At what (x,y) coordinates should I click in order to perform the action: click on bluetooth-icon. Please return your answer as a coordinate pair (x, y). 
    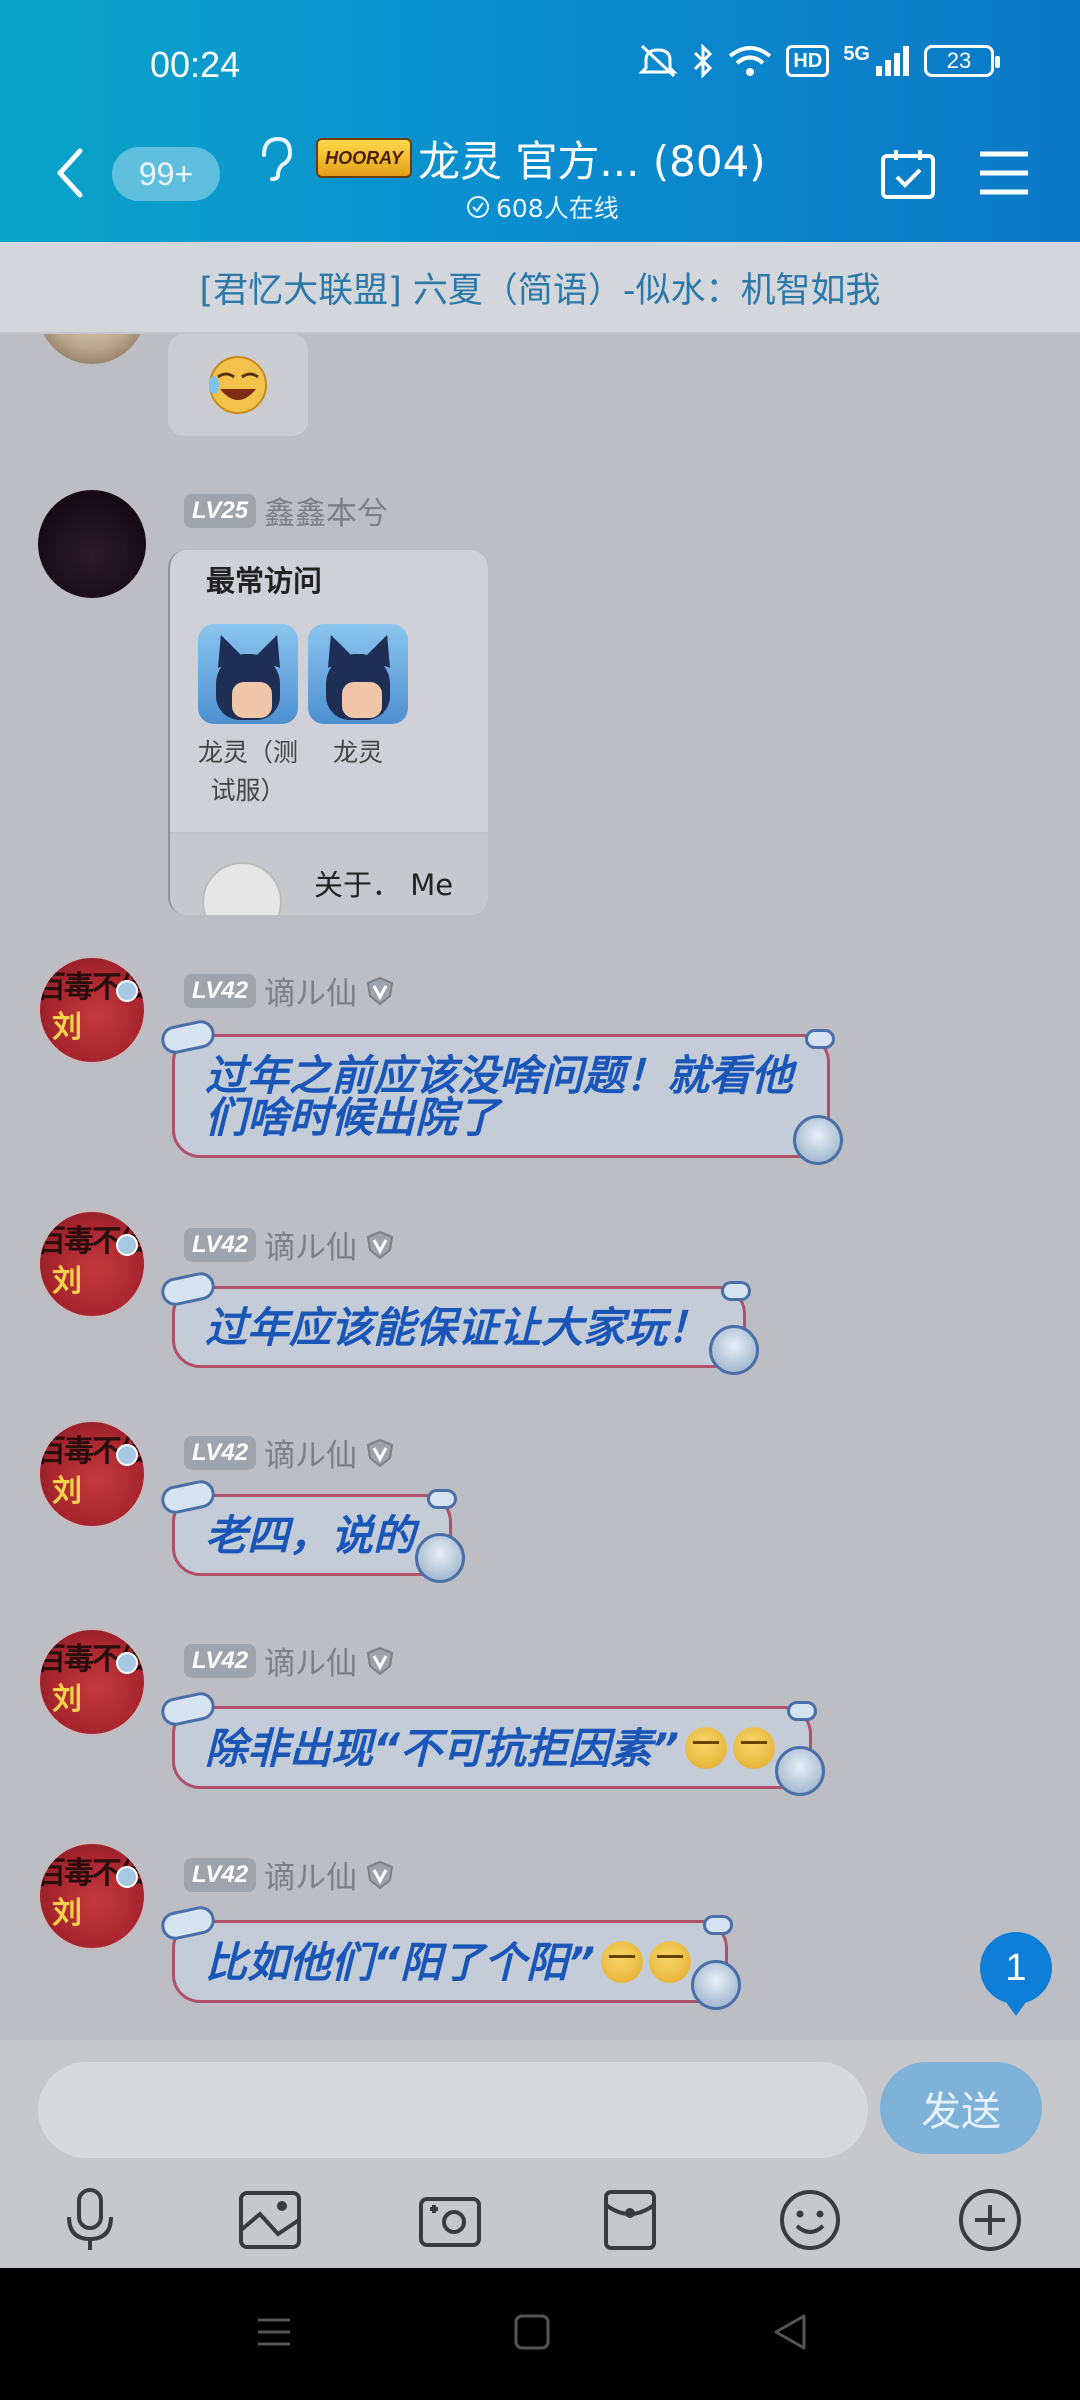
    Looking at the image, I should click on (703, 61).